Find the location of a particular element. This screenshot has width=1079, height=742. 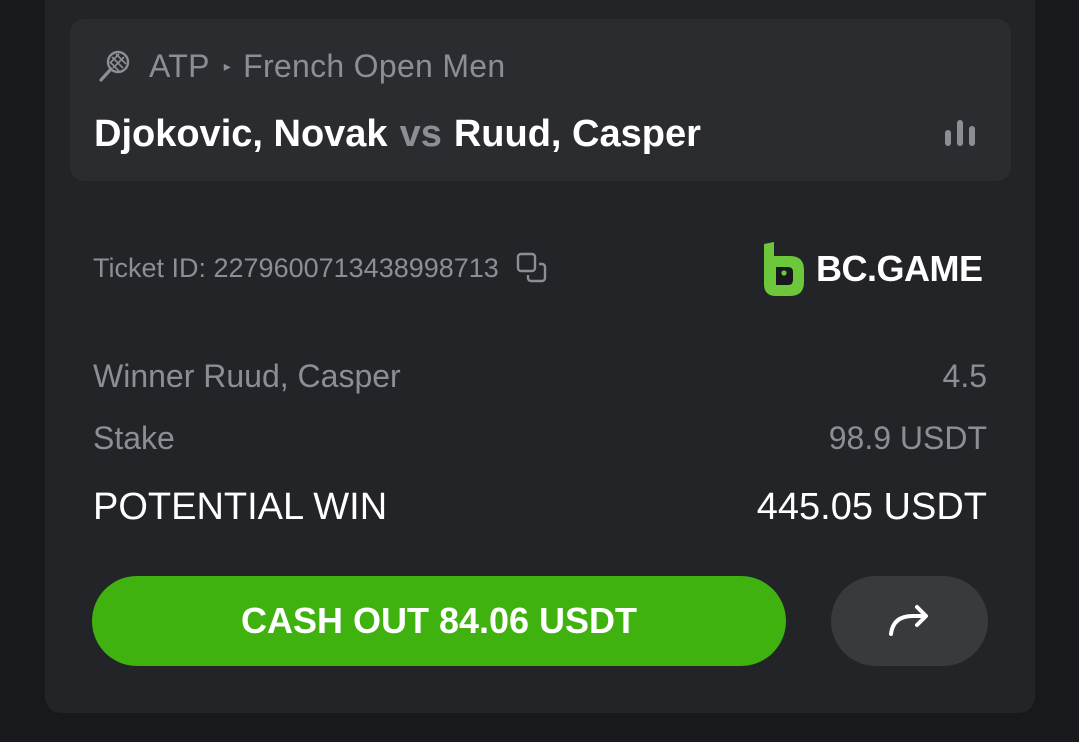

bc-game-logo-icon is located at coordinates (784, 269).